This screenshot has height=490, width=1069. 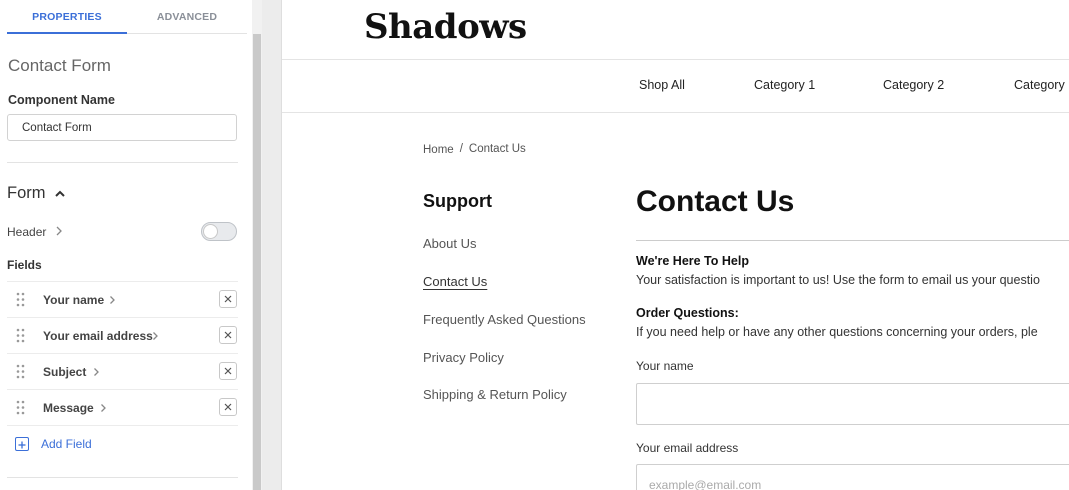 I want to click on nav-item-category-3: Category, so click(x=1039, y=85).